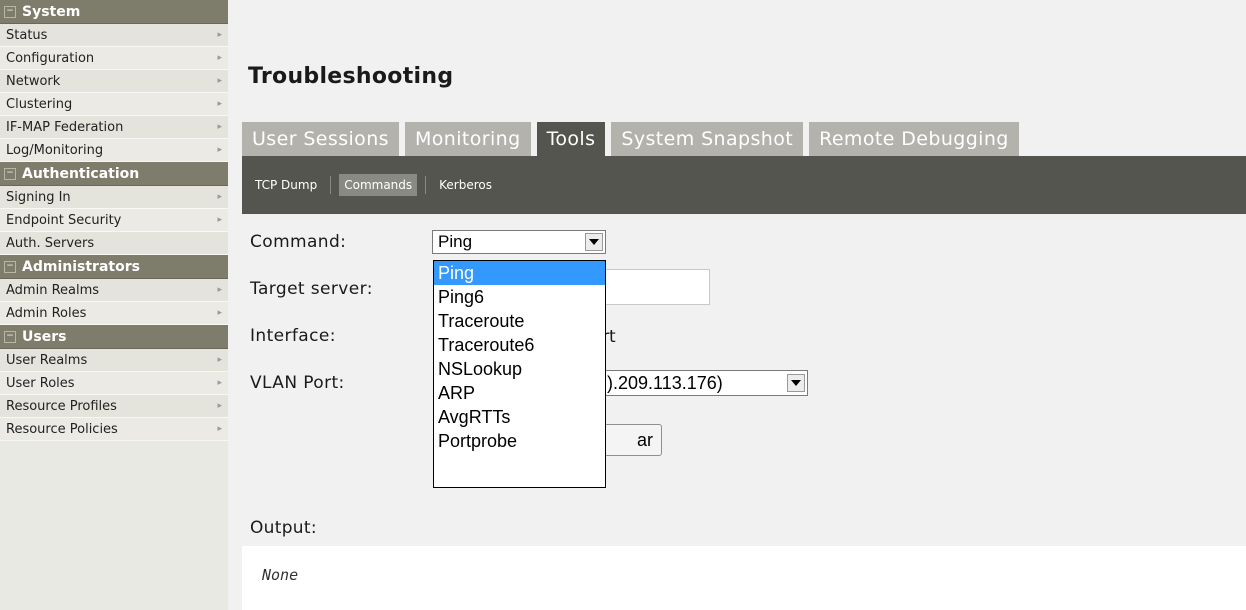 The image size is (1246, 610). What do you see at coordinates (519, 417) in the screenshot?
I see `dropdown-option-avgrtts: AvgRTTs` at bounding box center [519, 417].